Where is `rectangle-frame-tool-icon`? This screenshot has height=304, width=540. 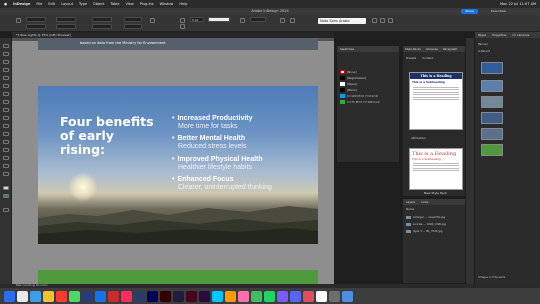 rectangle-frame-tool-icon is located at coordinates (6, 110).